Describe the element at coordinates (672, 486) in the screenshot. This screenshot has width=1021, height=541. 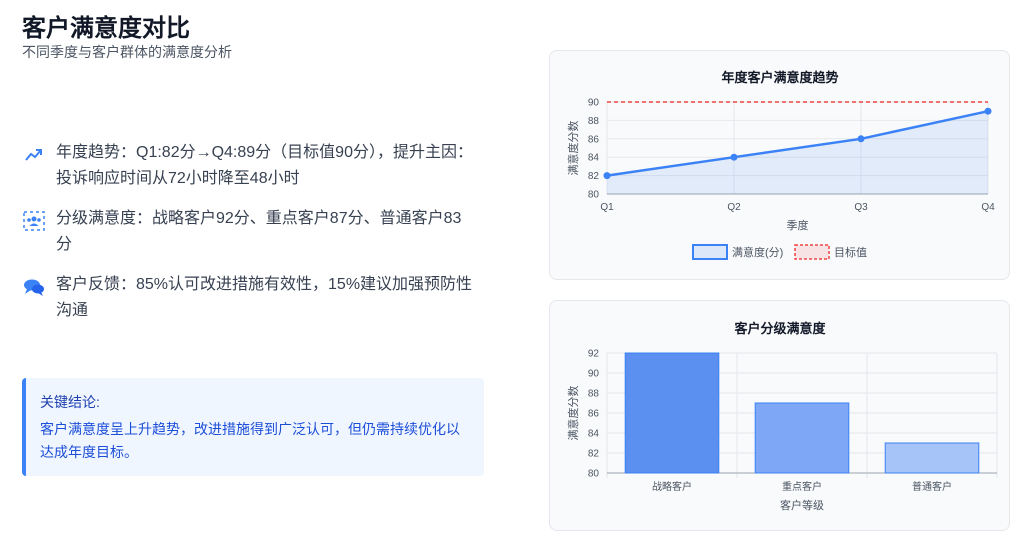
I see `x-tick-label: 战略客户` at that location.